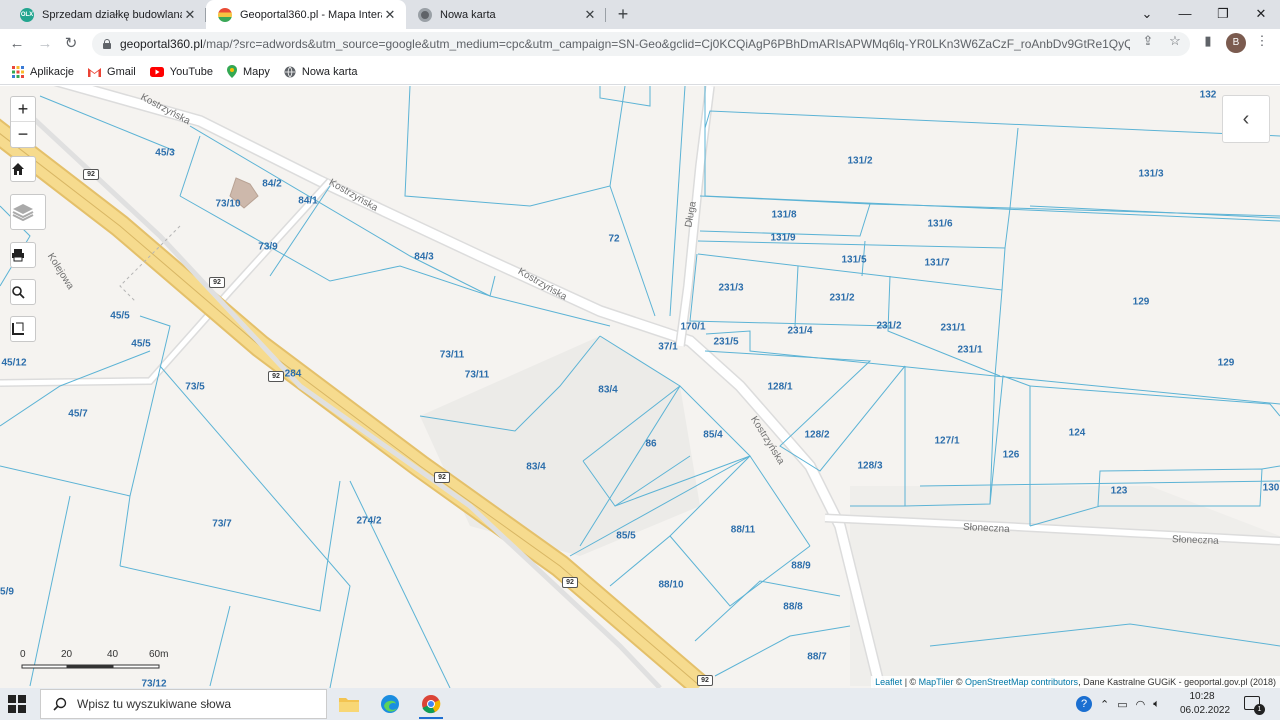 The height and width of the screenshot is (720, 1280). What do you see at coordinates (623, 14) in the screenshot?
I see `new-tab-button: +` at bounding box center [623, 14].